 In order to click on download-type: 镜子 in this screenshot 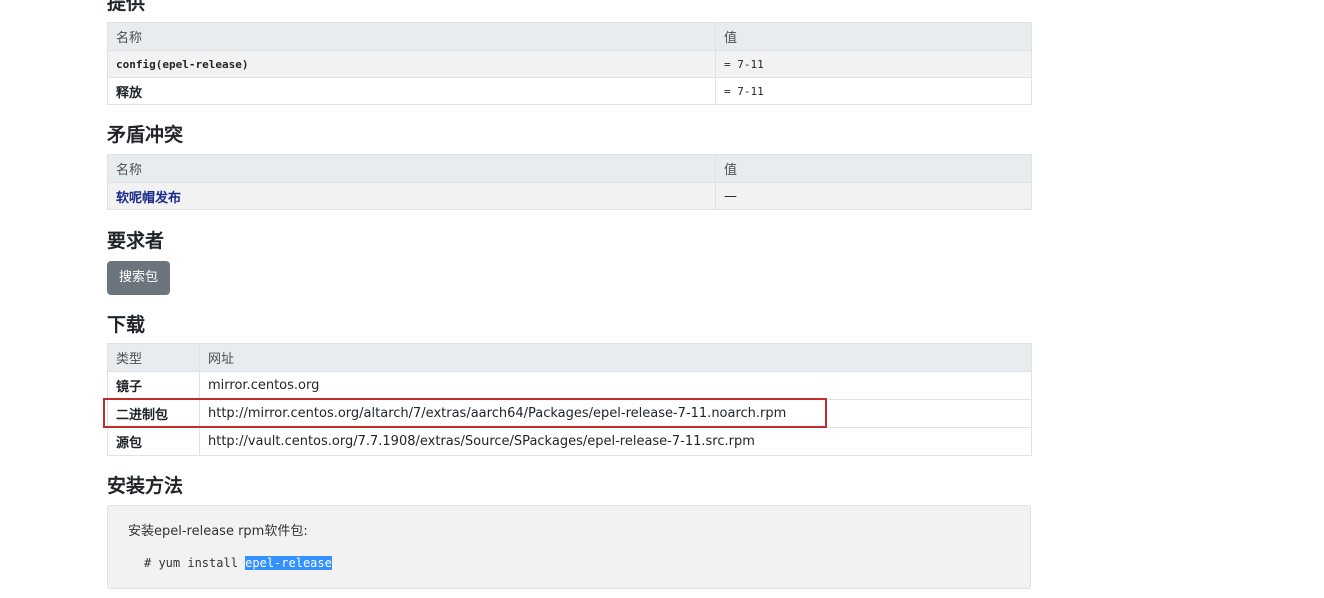, I will do `click(153, 385)`.